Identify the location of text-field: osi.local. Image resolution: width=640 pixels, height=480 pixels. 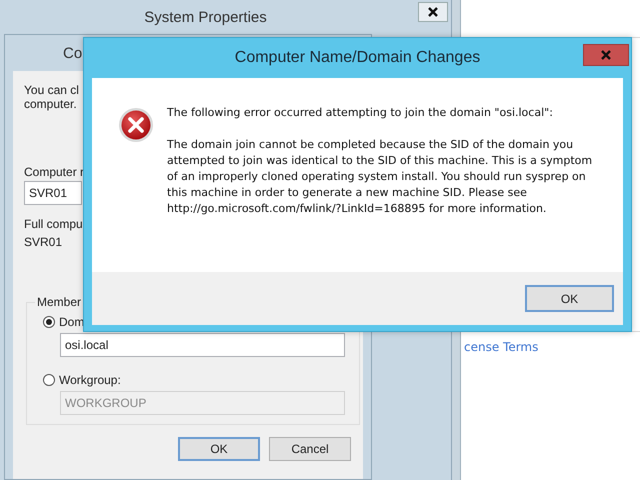
(202, 345).